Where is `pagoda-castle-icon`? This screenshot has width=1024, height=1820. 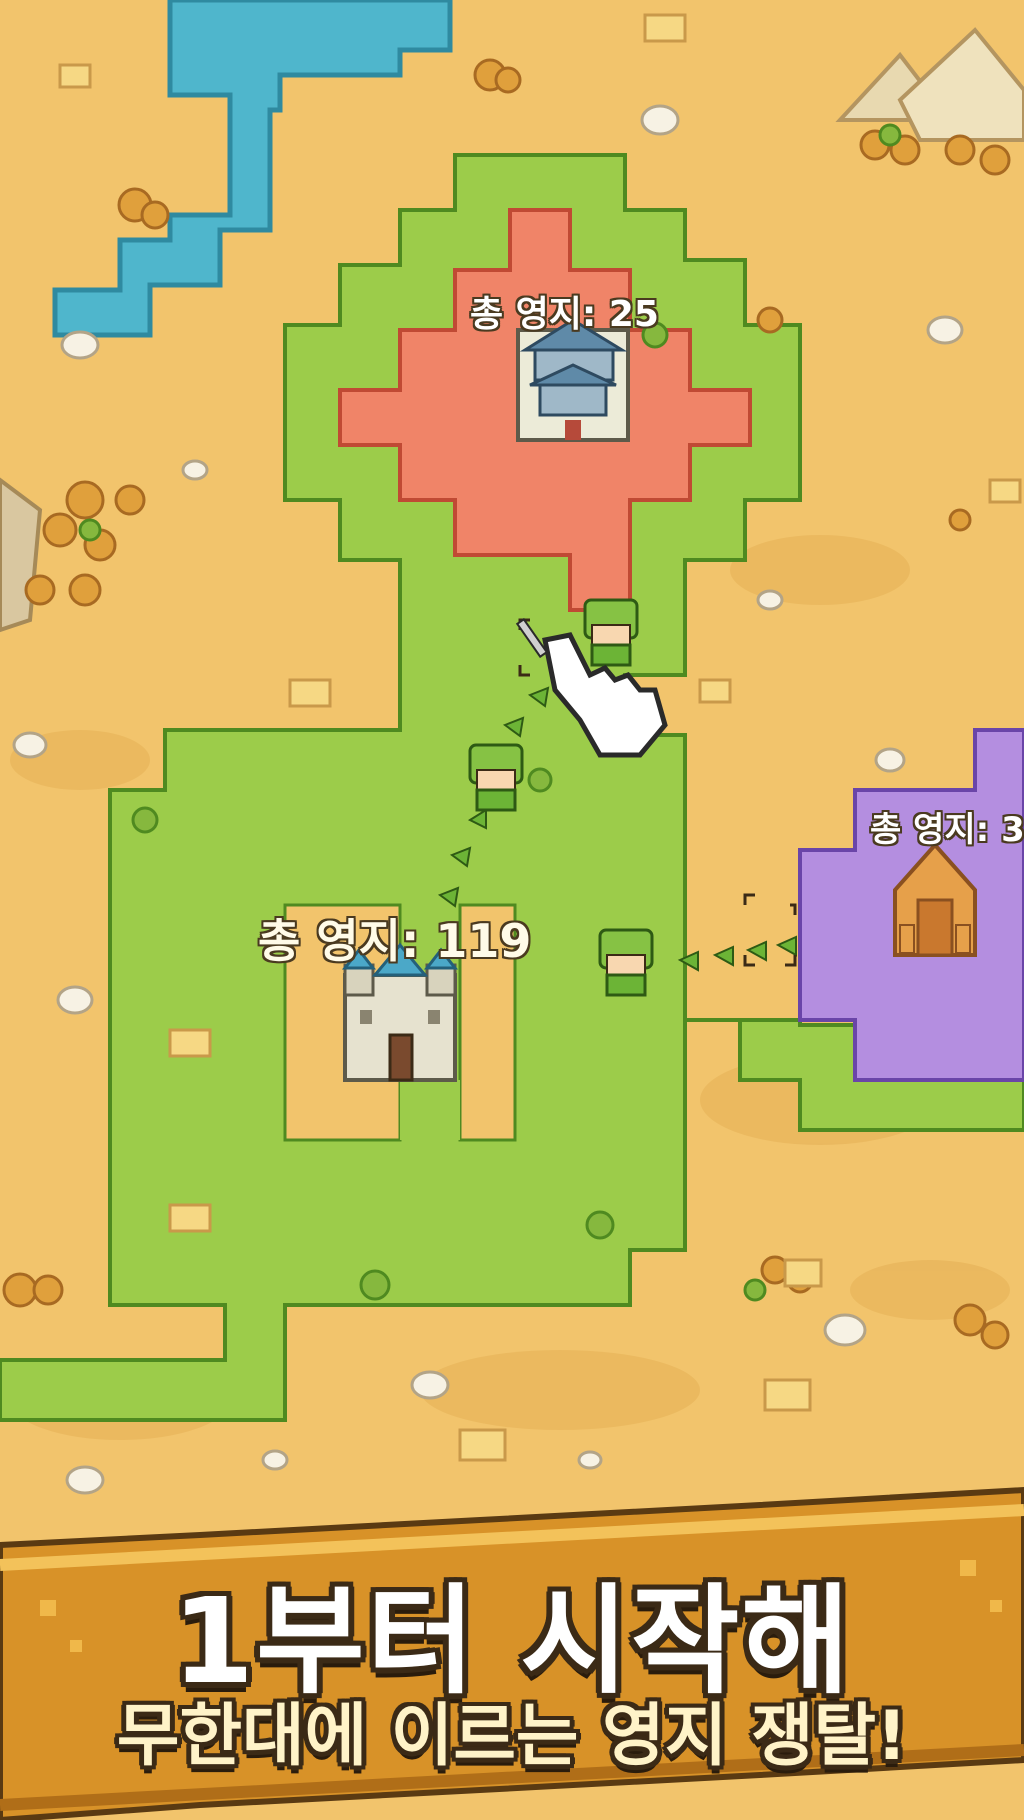 pagoda-castle-icon is located at coordinates (573, 380).